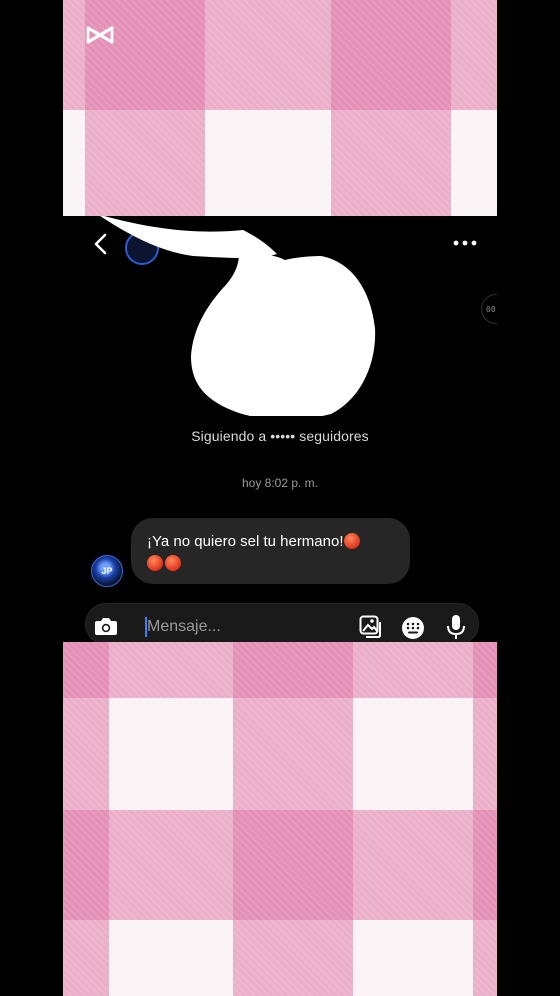 The height and width of the screenshot is (996, 560). I want to click on capcut-logo-icon, so click(100, 35).